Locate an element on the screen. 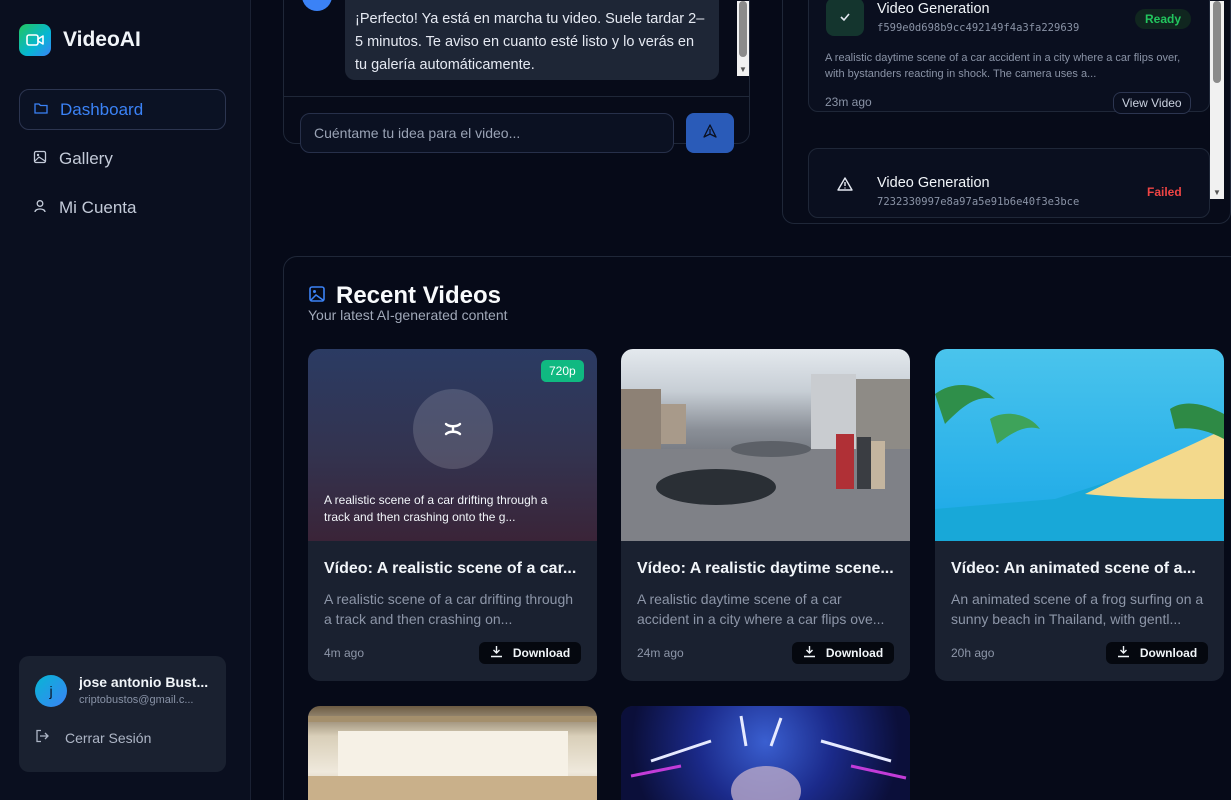  video-camera-icon is located at coordinates (35, 40).